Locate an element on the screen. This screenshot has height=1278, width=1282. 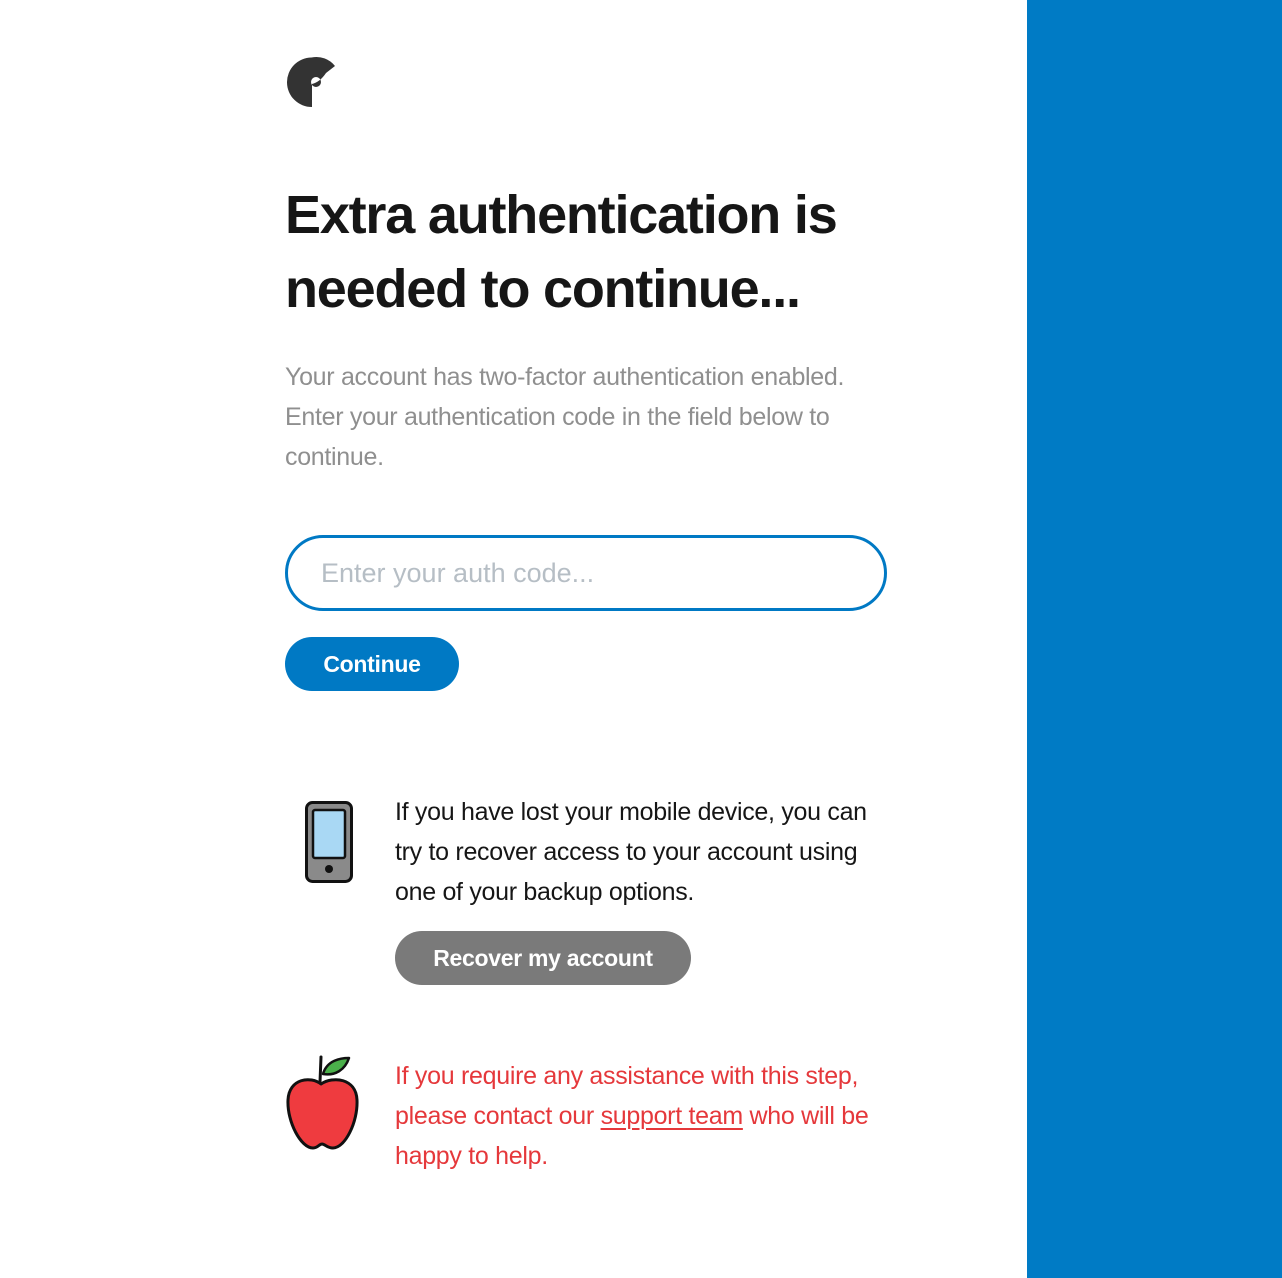
apple-stem is located at coordinates (320, 1069).